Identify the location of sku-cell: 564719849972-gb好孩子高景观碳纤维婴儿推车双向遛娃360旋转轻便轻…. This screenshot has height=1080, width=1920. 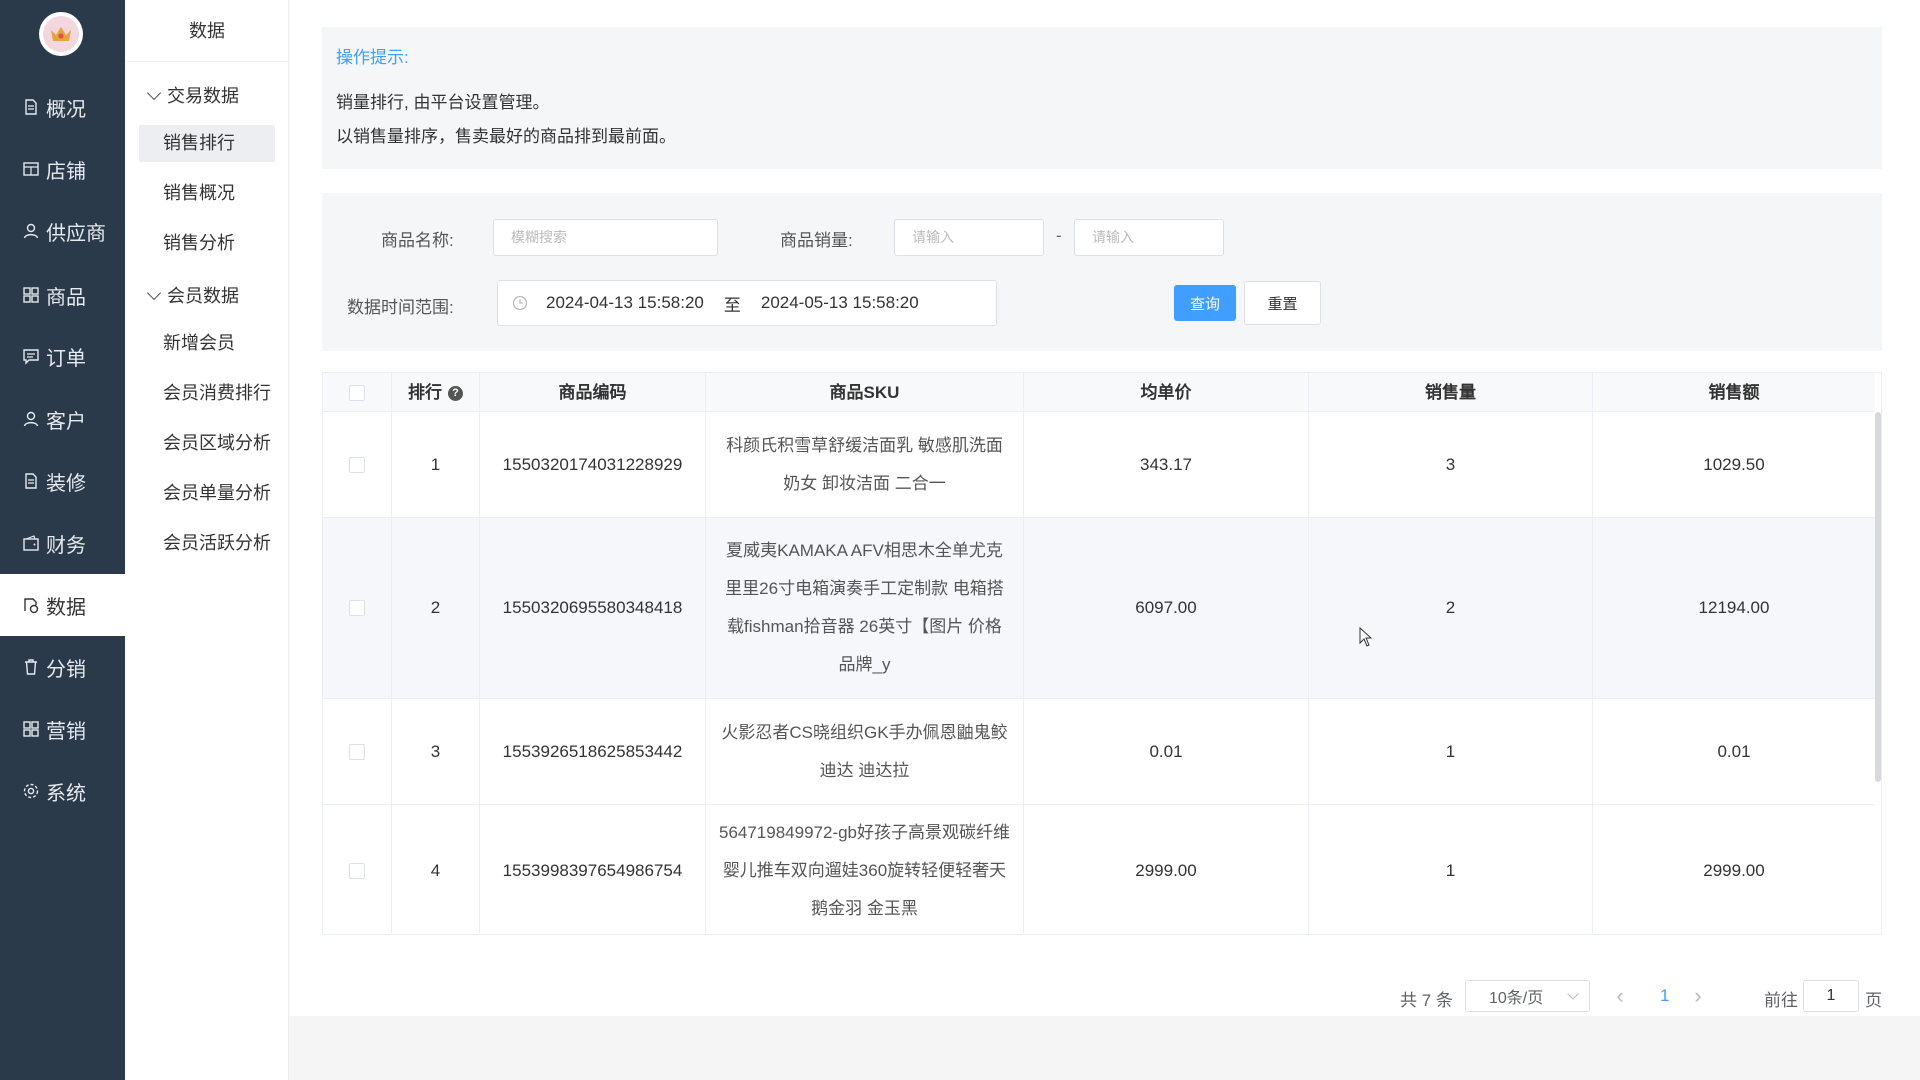
(865, 869).